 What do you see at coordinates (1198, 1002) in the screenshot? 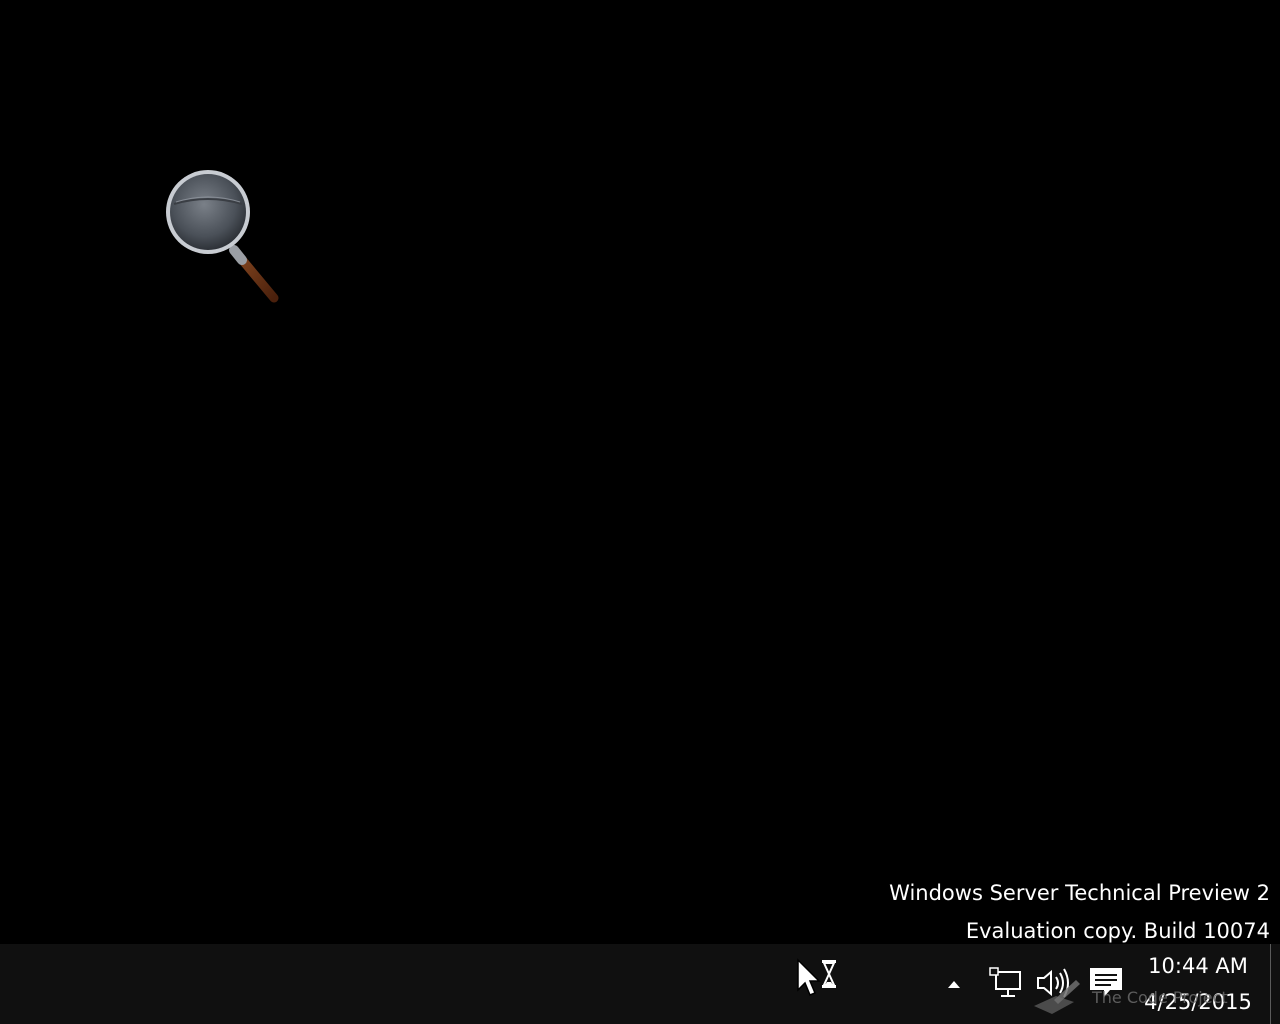
I see `clock-date: 4/25/2015` at bounding box center [1198, 1002].